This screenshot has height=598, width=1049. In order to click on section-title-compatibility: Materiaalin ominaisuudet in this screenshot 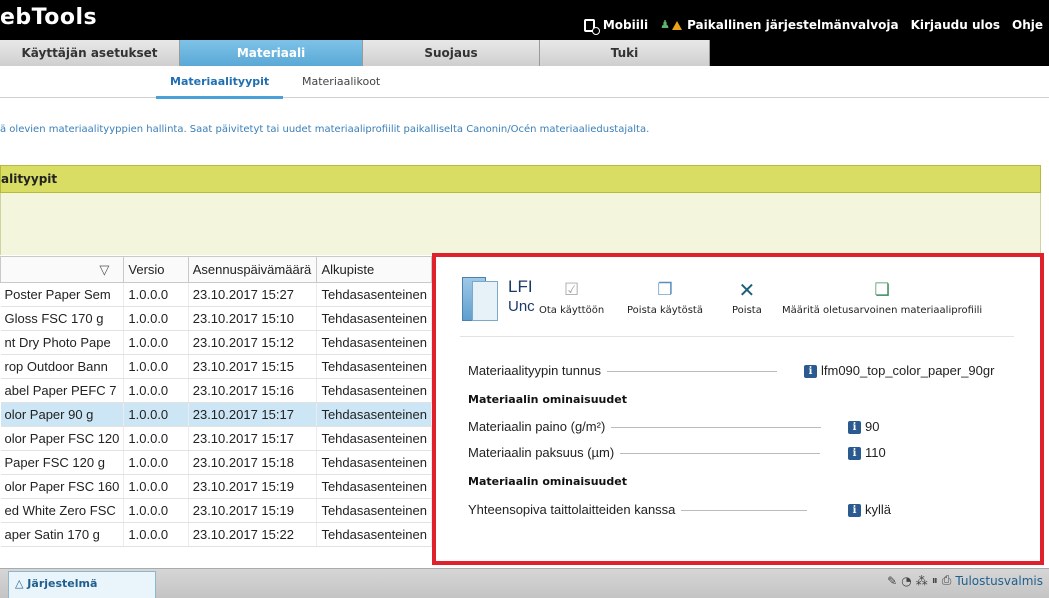, I will do `click(547, 481)`.